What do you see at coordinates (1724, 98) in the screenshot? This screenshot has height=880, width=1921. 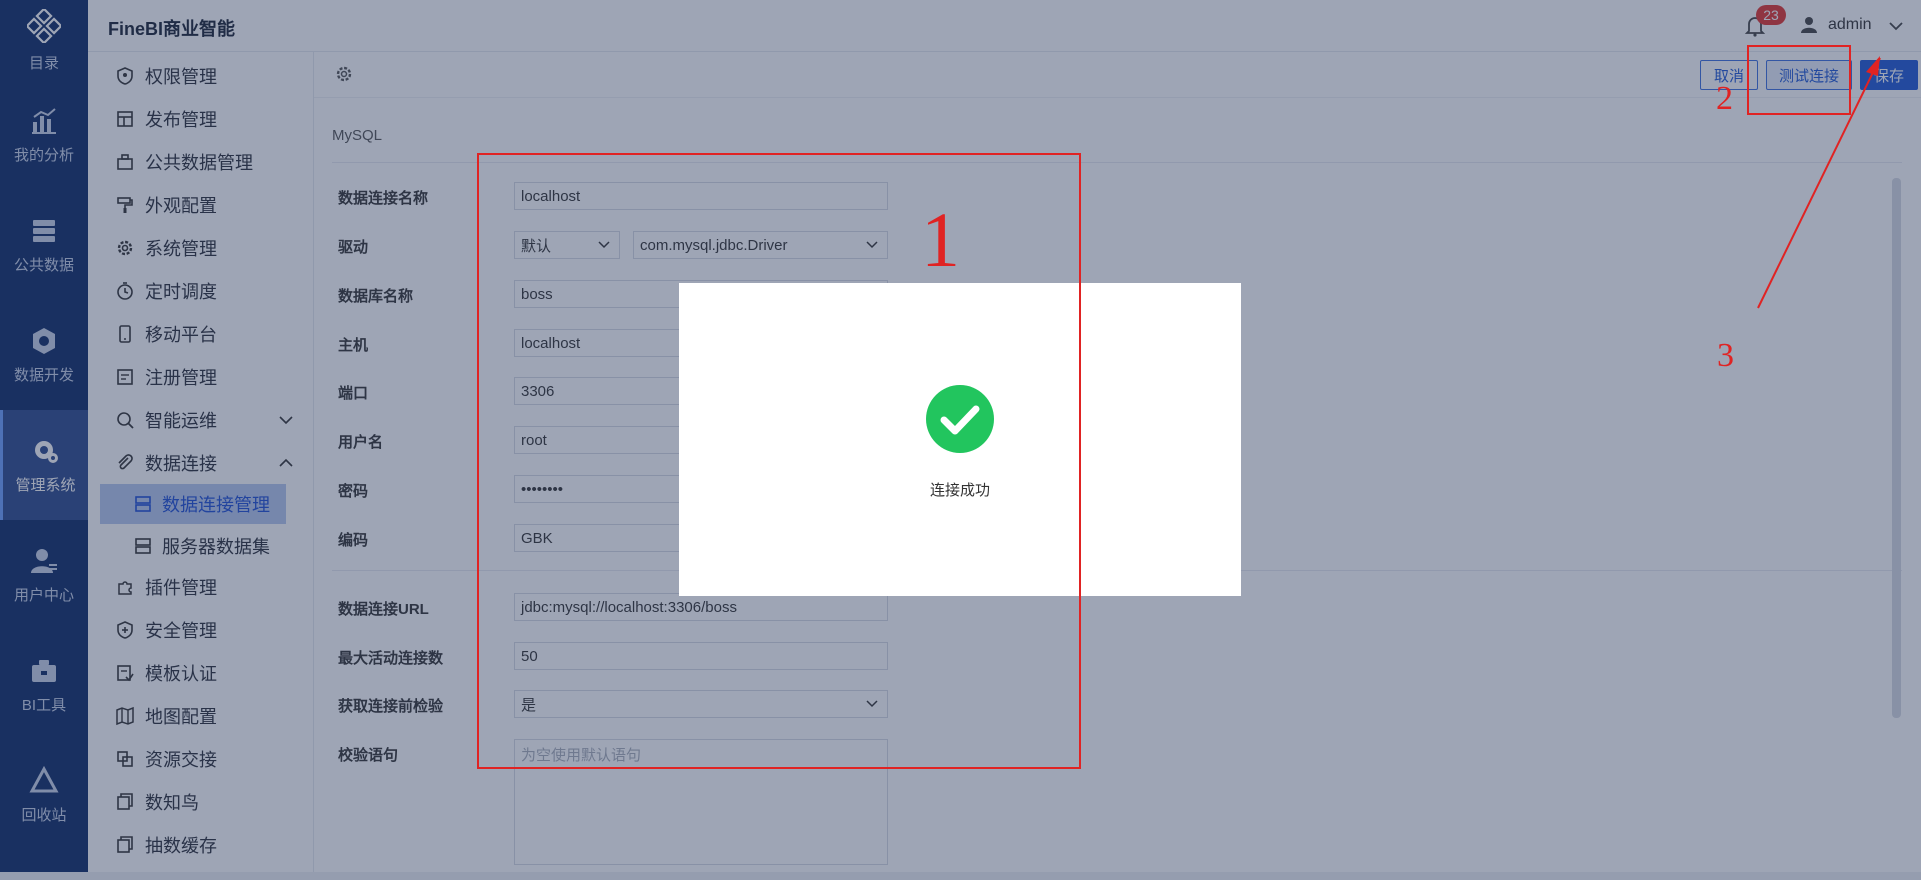 I see `annotation-number-2: 2` at bounding box center [1724, 98].